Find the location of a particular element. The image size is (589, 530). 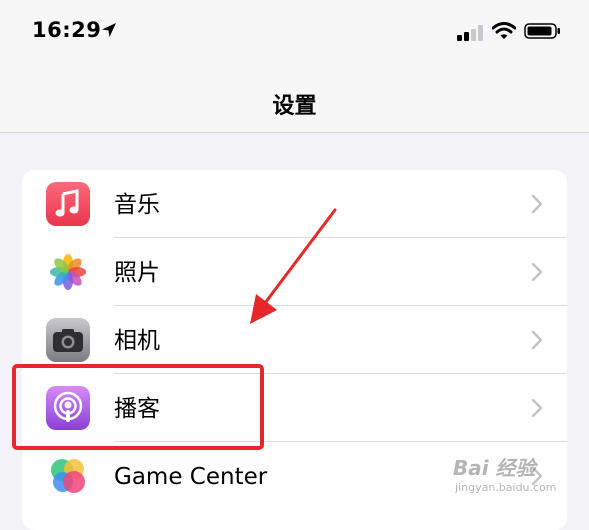

photos-icon is located at coordinates (68, 272).